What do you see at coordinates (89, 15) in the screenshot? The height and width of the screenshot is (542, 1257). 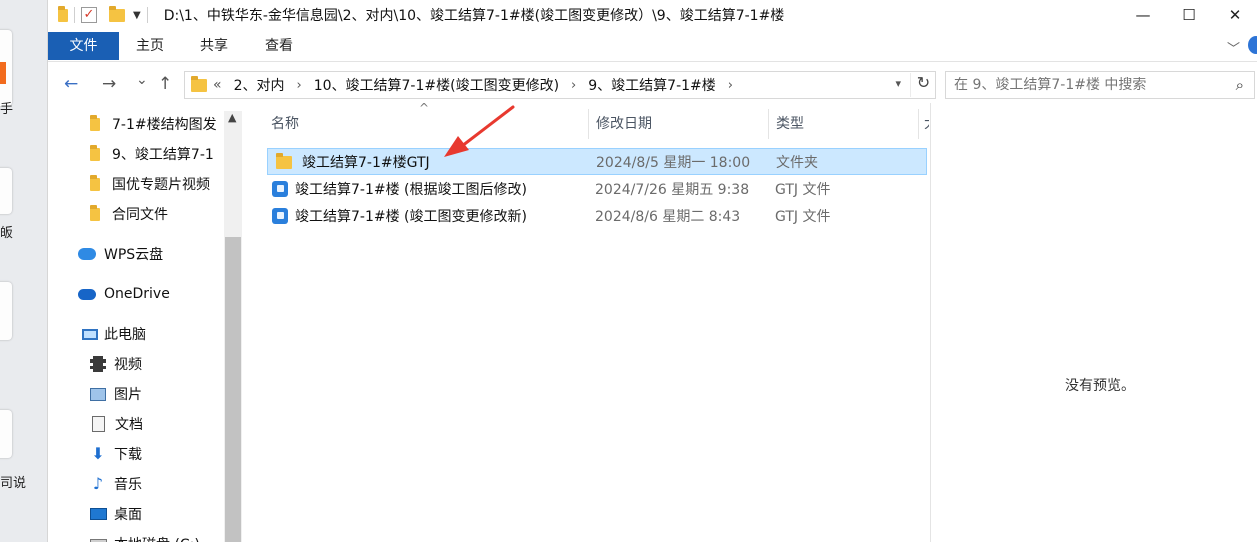 I see `properties-check-icon: ✓` at bounding box center [89, 15].